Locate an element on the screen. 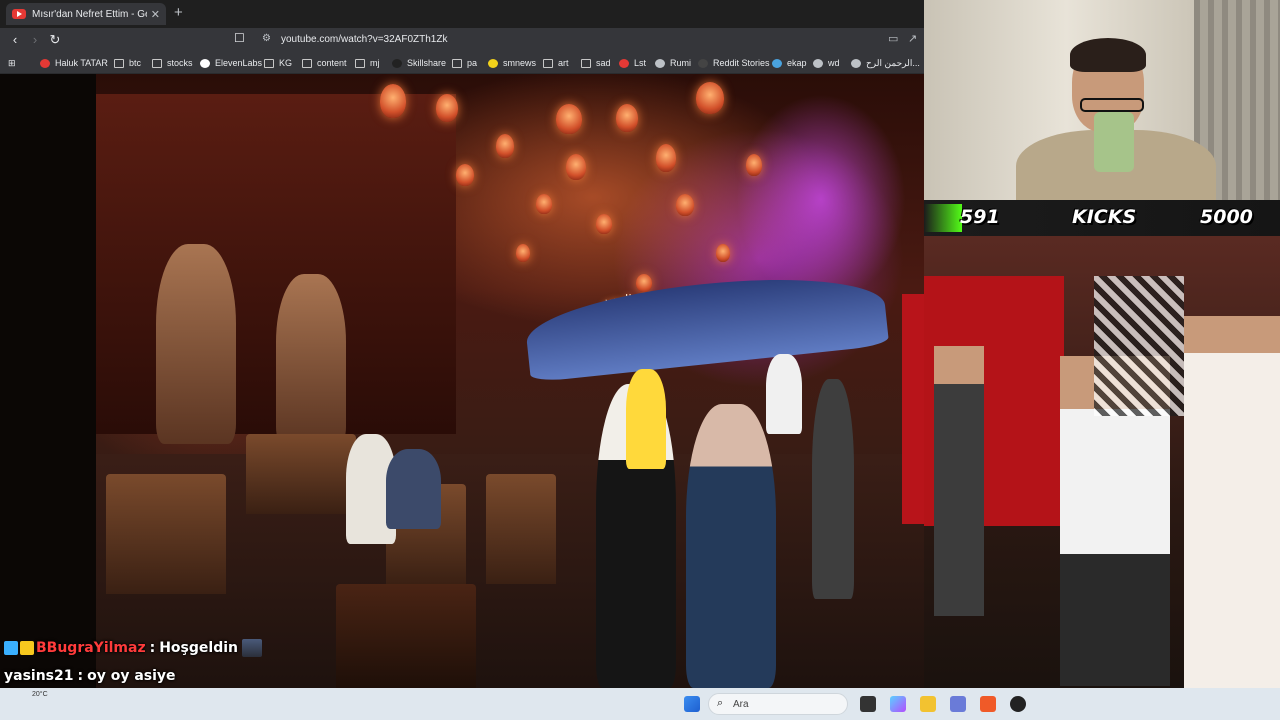  task-view-icon is located at coordinates (868, 704).